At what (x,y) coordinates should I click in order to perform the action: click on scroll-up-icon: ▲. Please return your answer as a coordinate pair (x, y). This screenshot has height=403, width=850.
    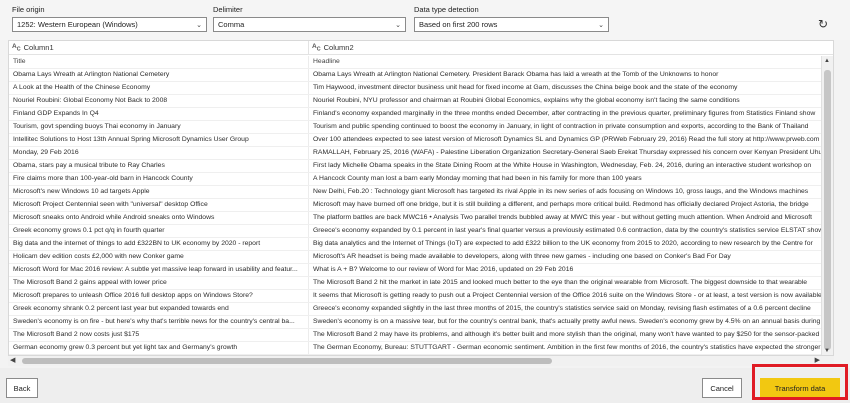
    Looking at the image, I should click on (827, 61).